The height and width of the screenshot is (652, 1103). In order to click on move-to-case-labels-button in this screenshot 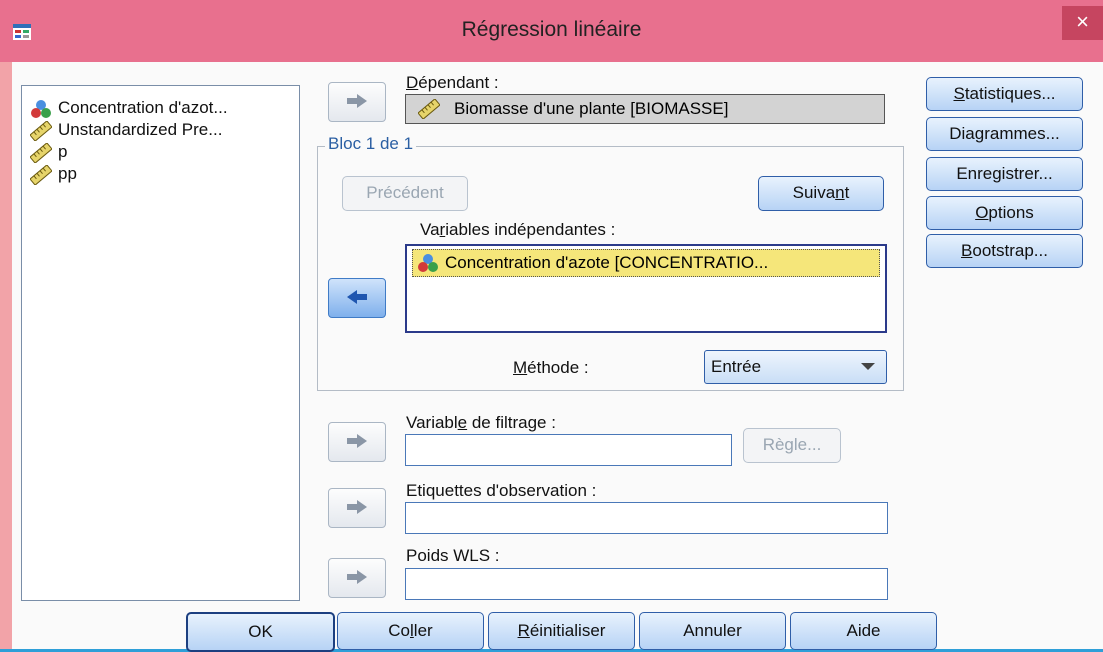, I will do `click(357, 508)`.